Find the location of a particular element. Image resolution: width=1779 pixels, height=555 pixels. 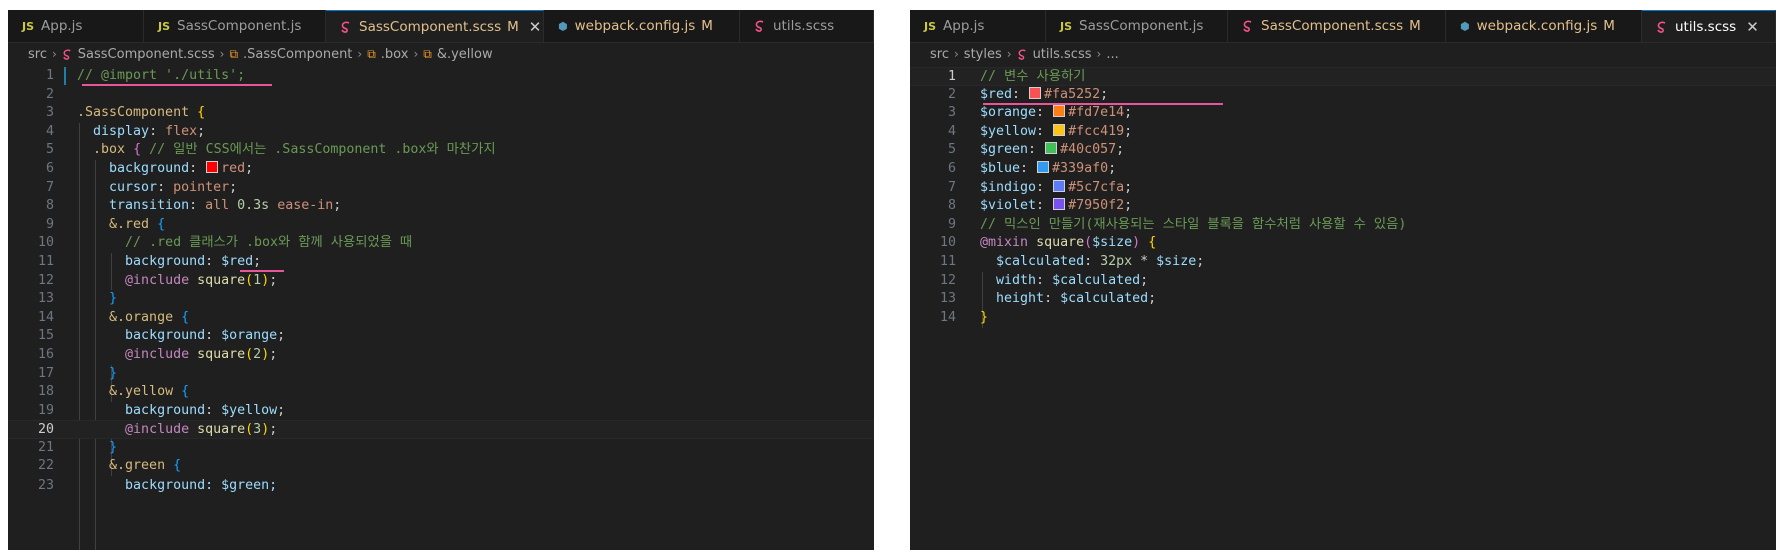

tab-label: webpack.config.js is located at coordinates (635, 26).